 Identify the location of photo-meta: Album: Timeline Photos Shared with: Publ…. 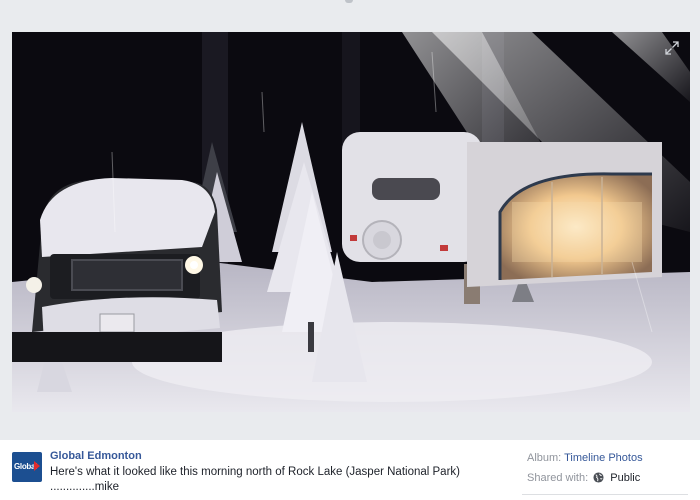
(609, 470).